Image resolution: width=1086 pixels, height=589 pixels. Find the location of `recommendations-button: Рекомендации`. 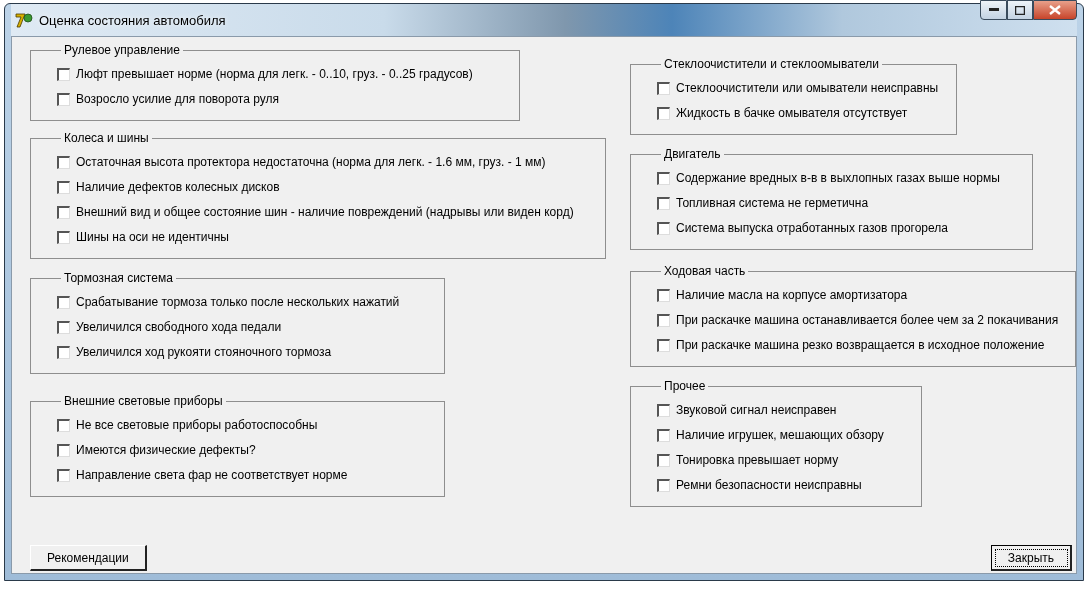

recommendations-button: Рекомендации is located at coordinates (88, 558).